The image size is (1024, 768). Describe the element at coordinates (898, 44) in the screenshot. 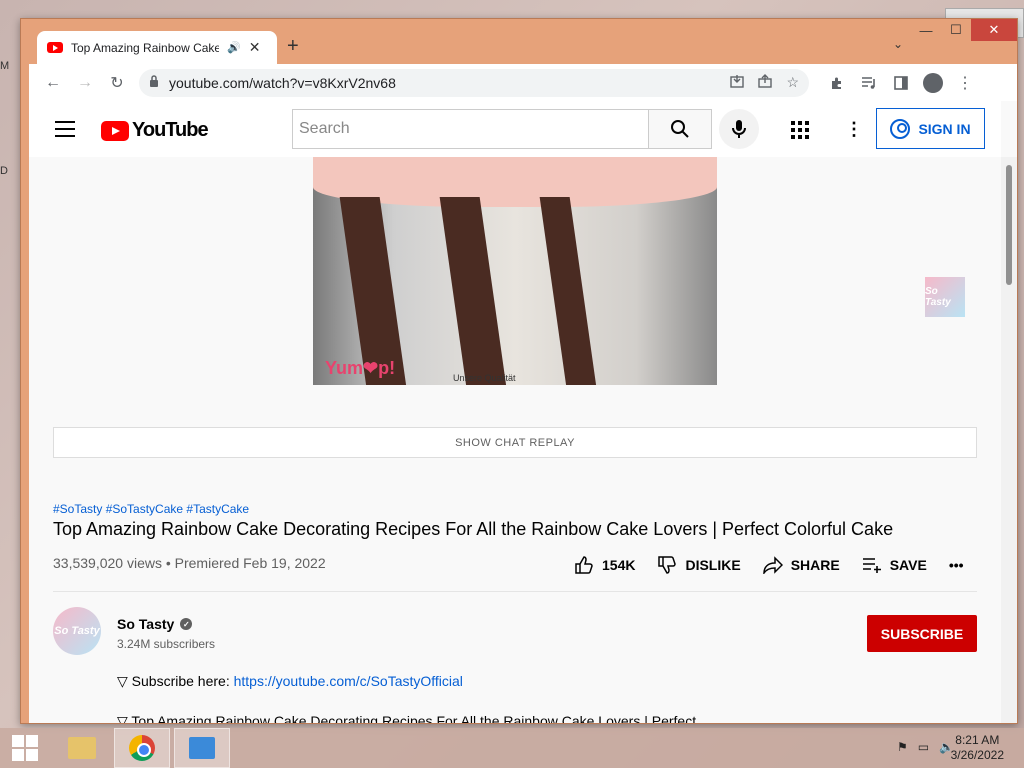

I see `tab-search-icon: ⌄` at that location.